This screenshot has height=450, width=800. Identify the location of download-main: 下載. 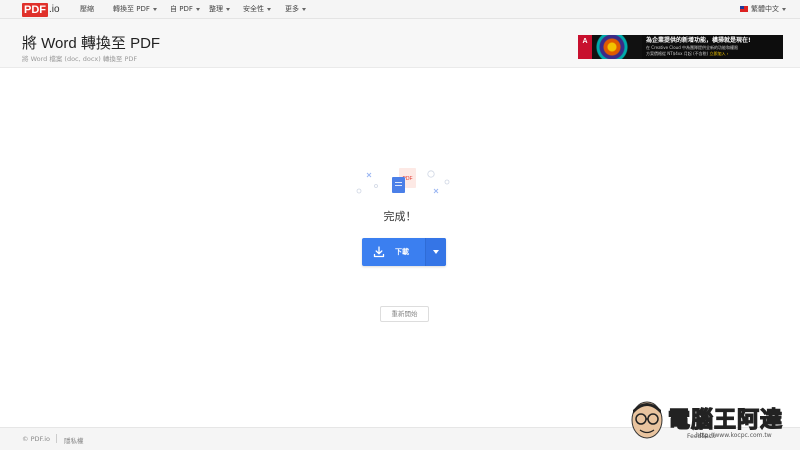
(393, 252).